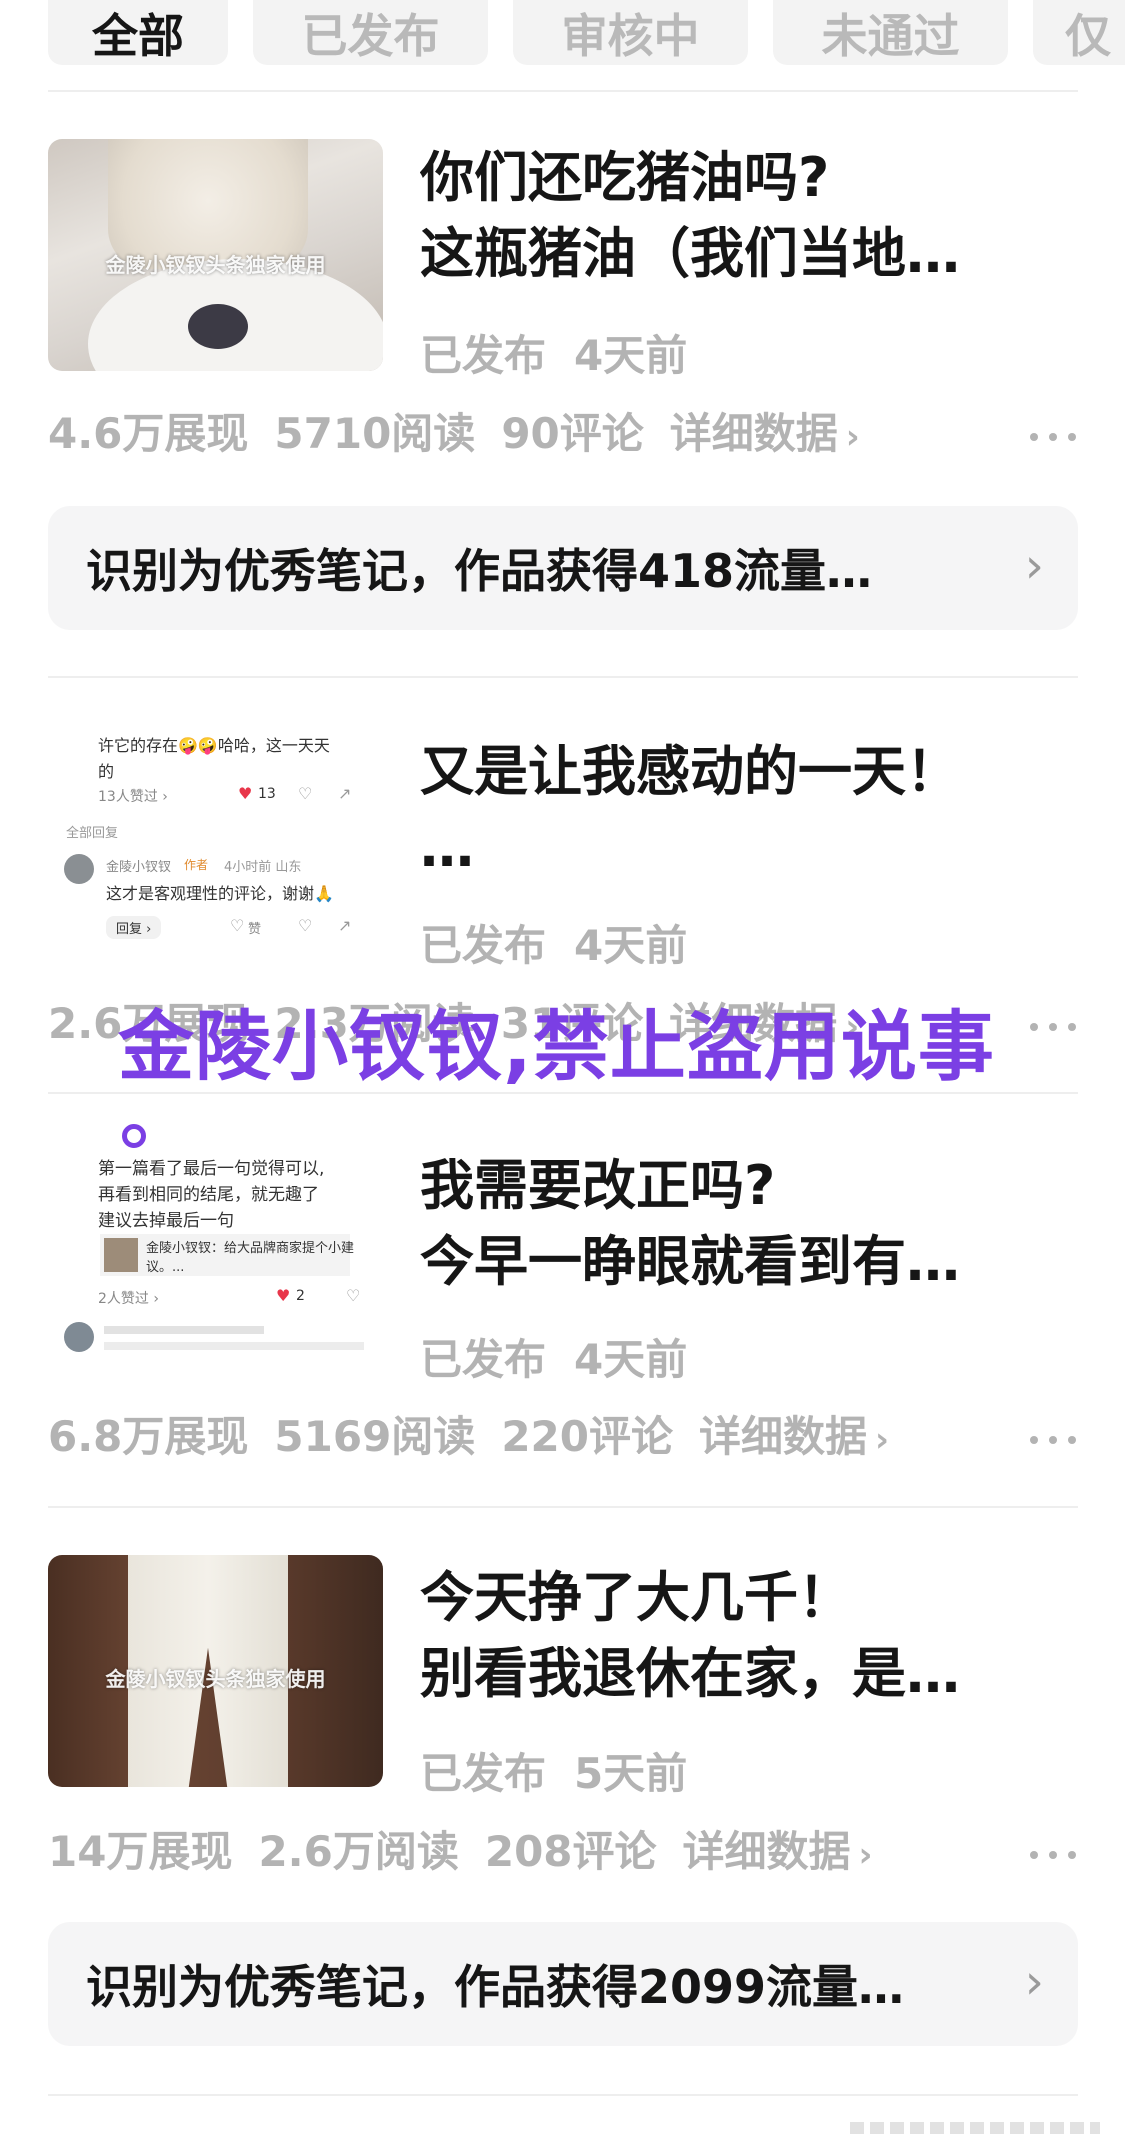 This screenshot has height=2140, width=1125. Describe the element at coordinates (211, 1169) in the screenshot. I see `thumb-comment-text: 第一篇看了最后一句觉得可以,` at that location.